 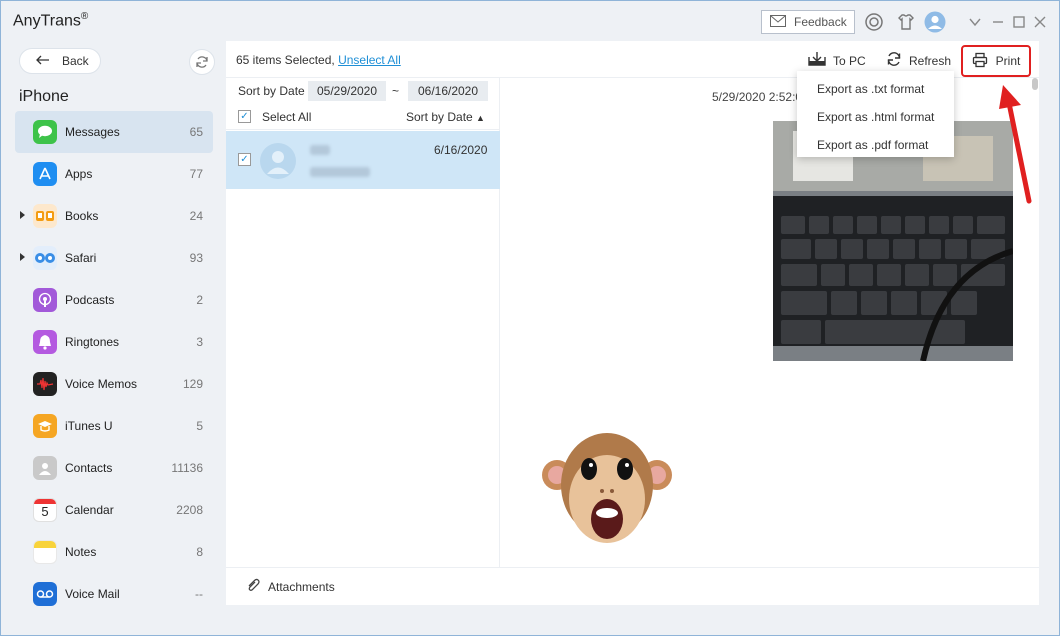 I want to click on sidebar-item-books: Books 24, so click(x=114, y=216).